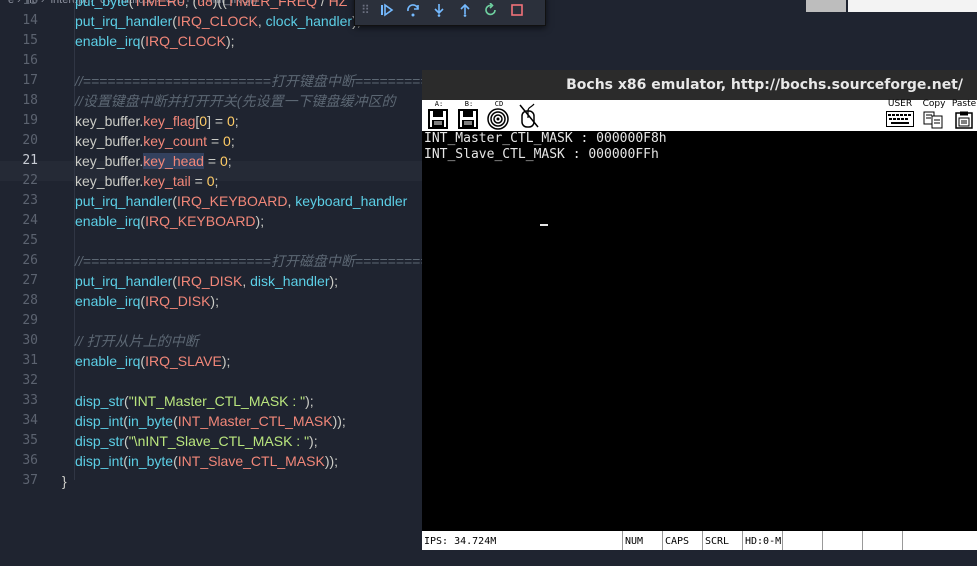  What do you see at coordinates (150, 461) in the screenshot?
I see `code-token: in_byte` at bounding box center [150, 461].